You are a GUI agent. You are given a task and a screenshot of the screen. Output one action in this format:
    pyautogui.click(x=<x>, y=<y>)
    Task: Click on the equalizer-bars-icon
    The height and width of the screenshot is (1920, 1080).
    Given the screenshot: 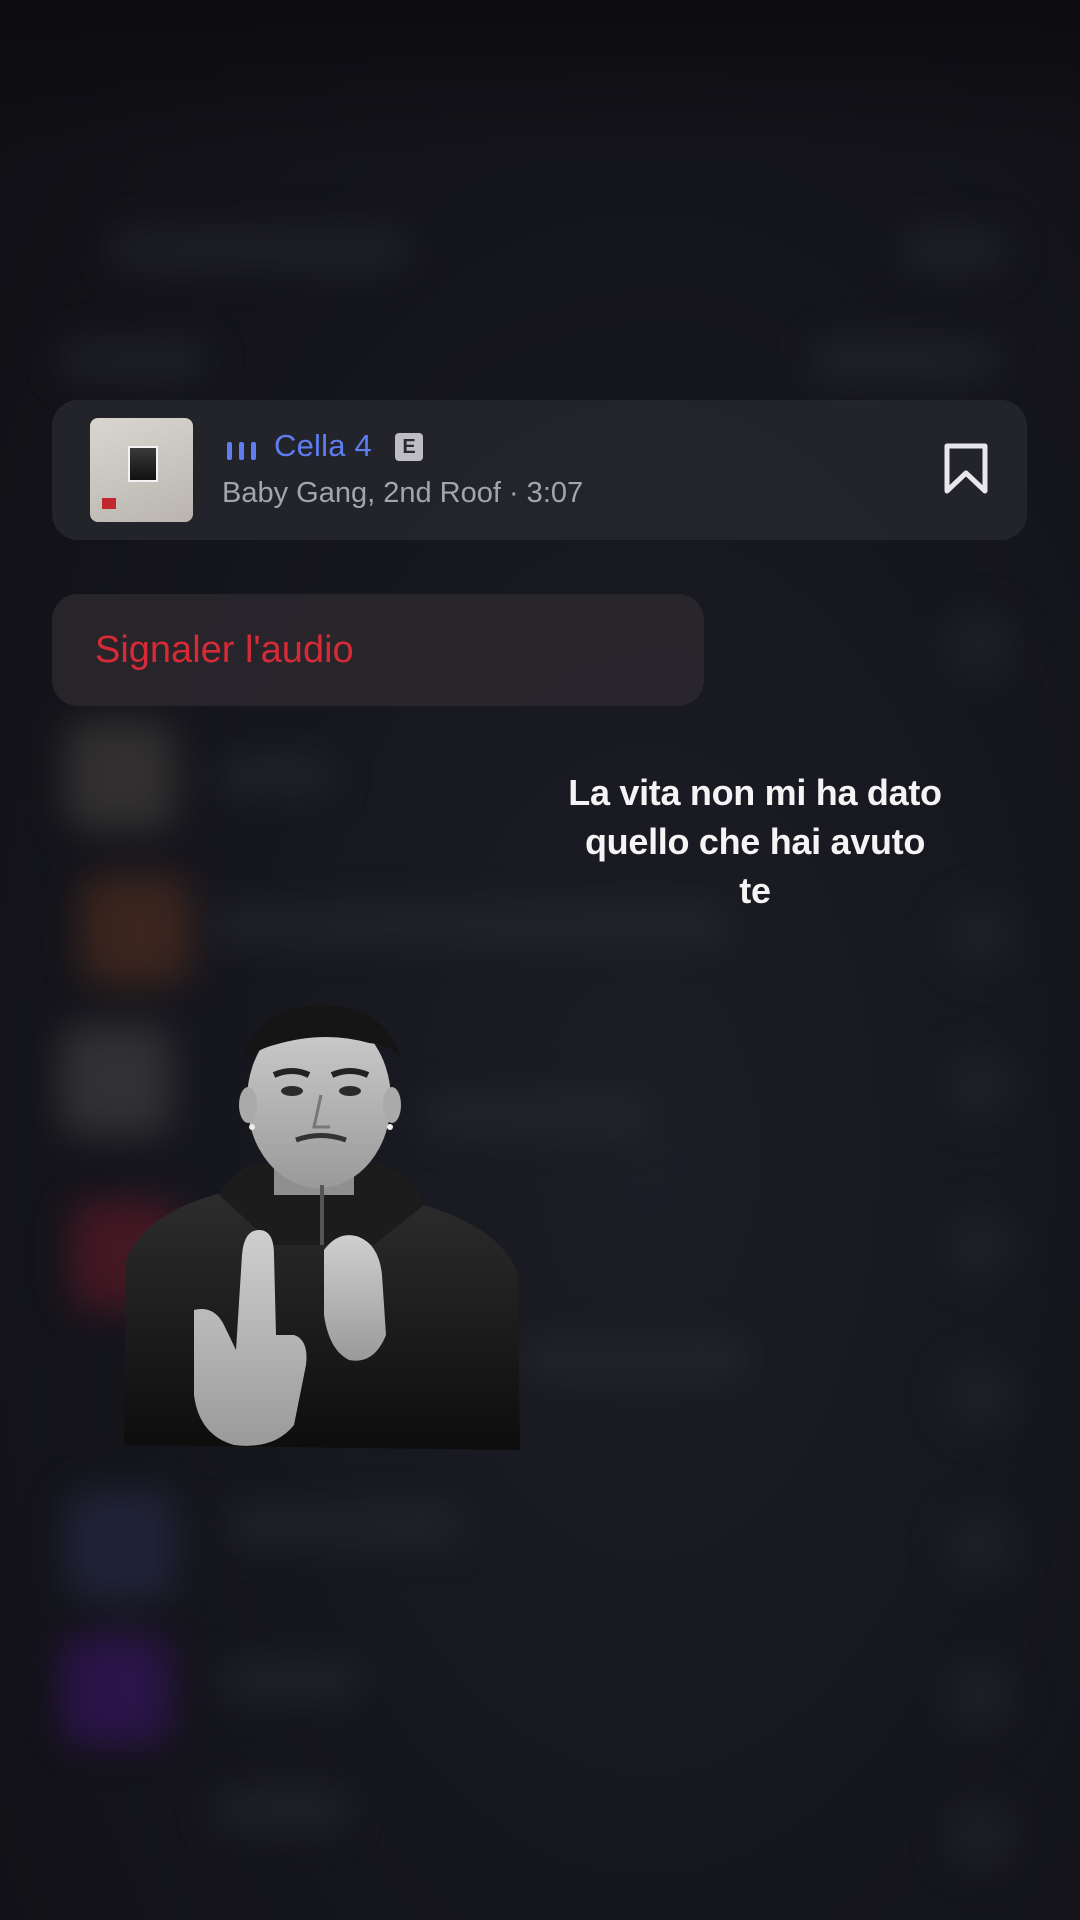 What is the action you would take?
    pyautogui.click(x=243, y=449)
    